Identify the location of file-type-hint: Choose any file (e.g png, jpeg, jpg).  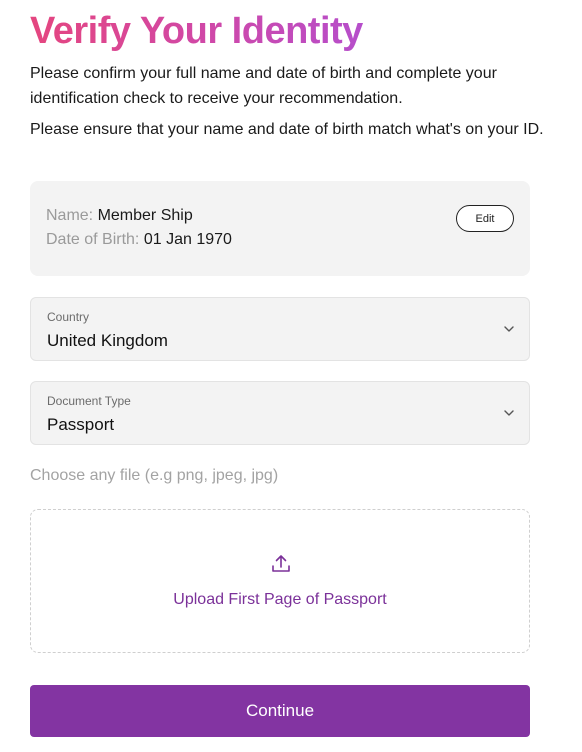
(154, 475).